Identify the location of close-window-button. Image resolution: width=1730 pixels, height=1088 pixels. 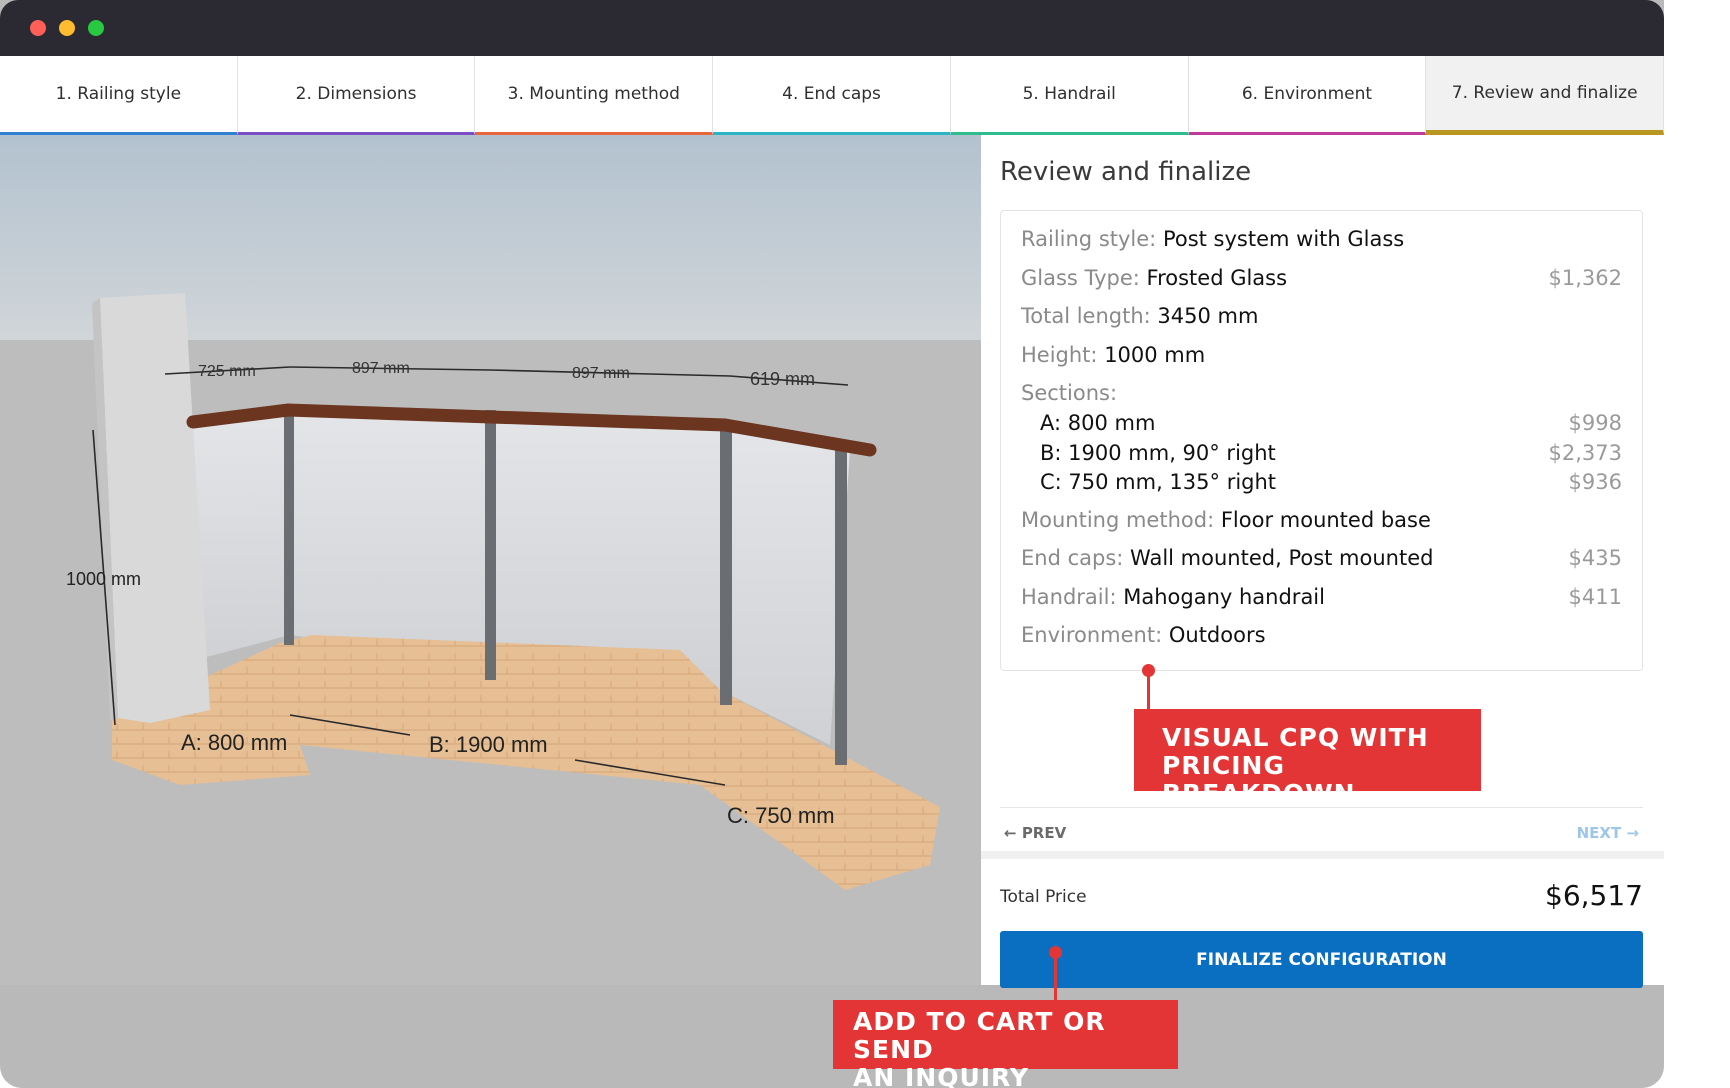
(38, 28).